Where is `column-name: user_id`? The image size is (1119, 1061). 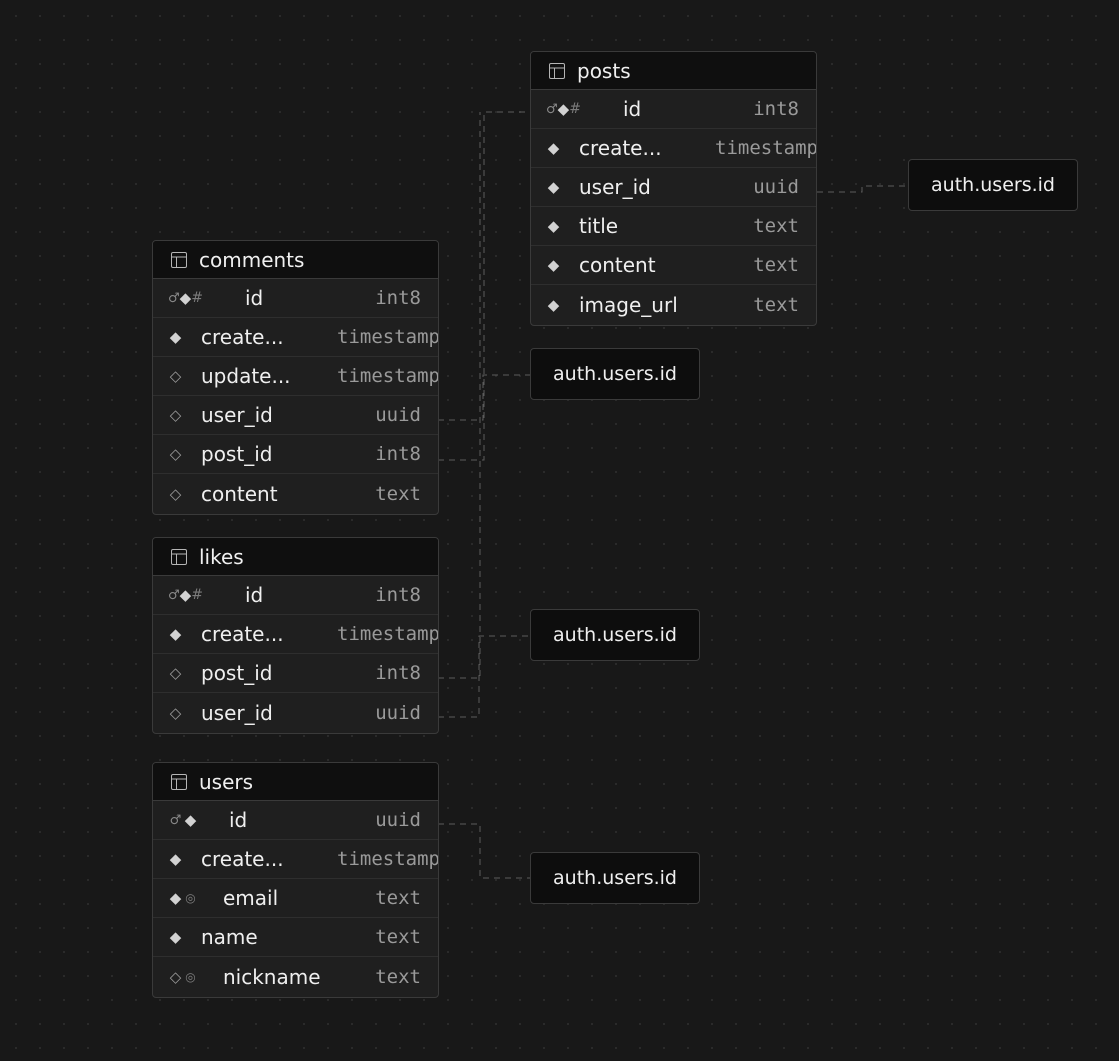 column-name: user_id is located at coordinates (237, 415).